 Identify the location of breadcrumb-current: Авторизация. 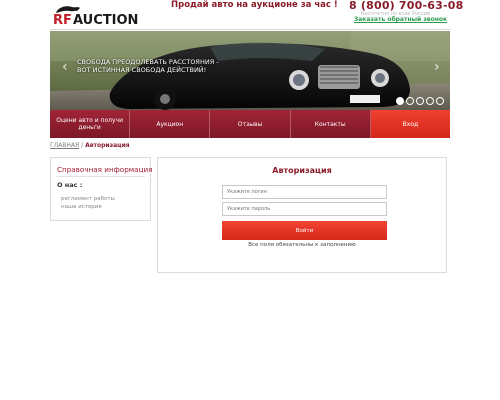
(107, 145).